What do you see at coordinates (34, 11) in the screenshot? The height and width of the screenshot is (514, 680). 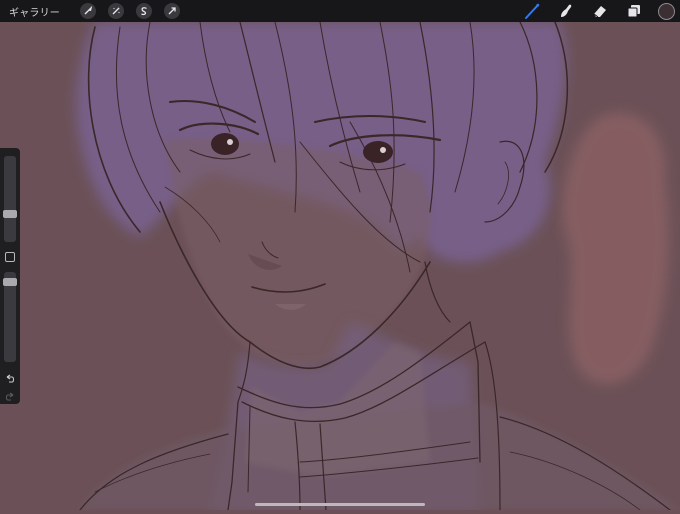 I see `gallery-button: ギャラリー` at bounding box center [34, 11].